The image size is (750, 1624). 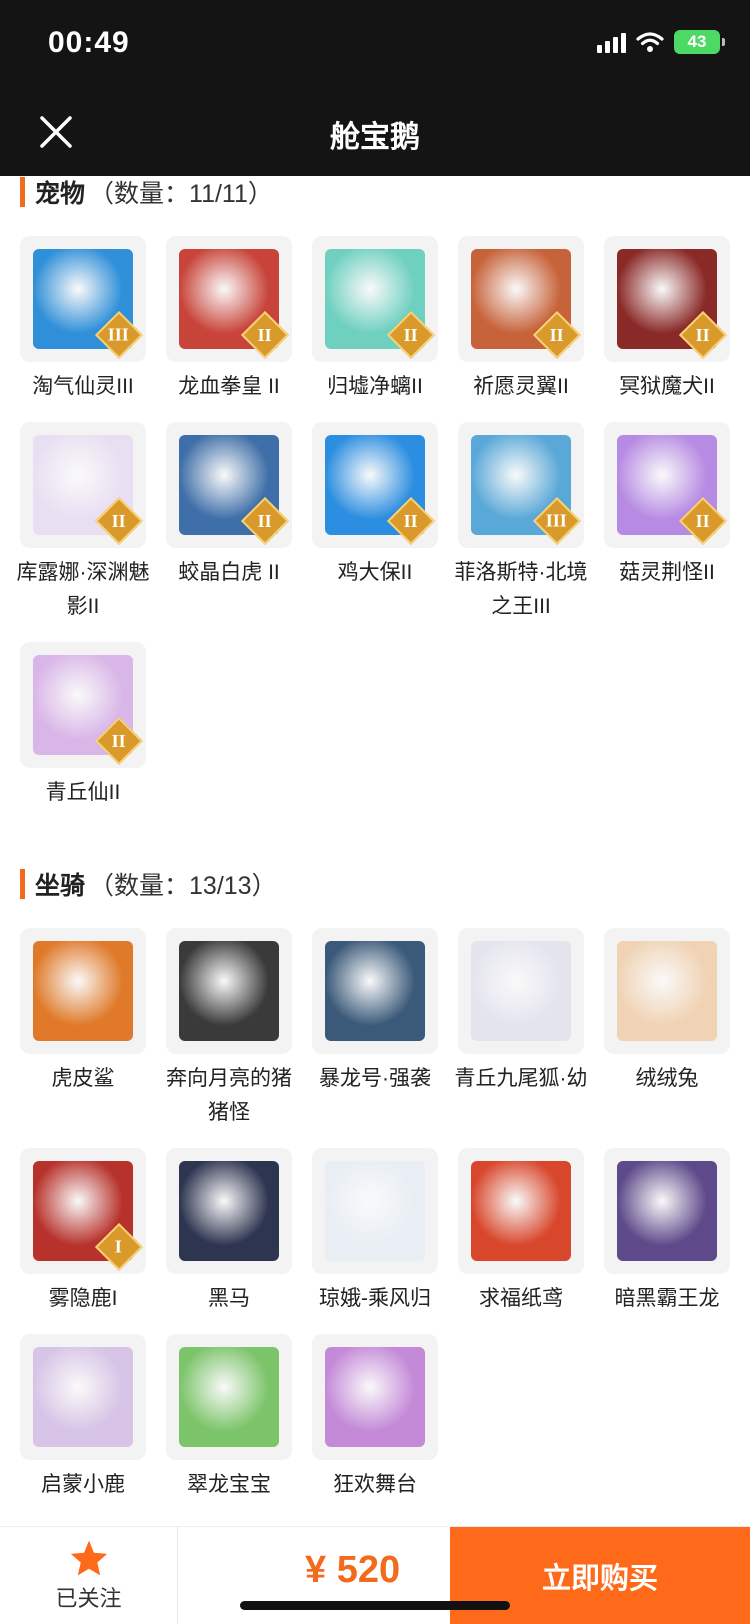 What do you see at coordinates (667, 386) in the screenshot?
I see `item-name: 冥狱魔犬II` at bounding box center [667, 386].